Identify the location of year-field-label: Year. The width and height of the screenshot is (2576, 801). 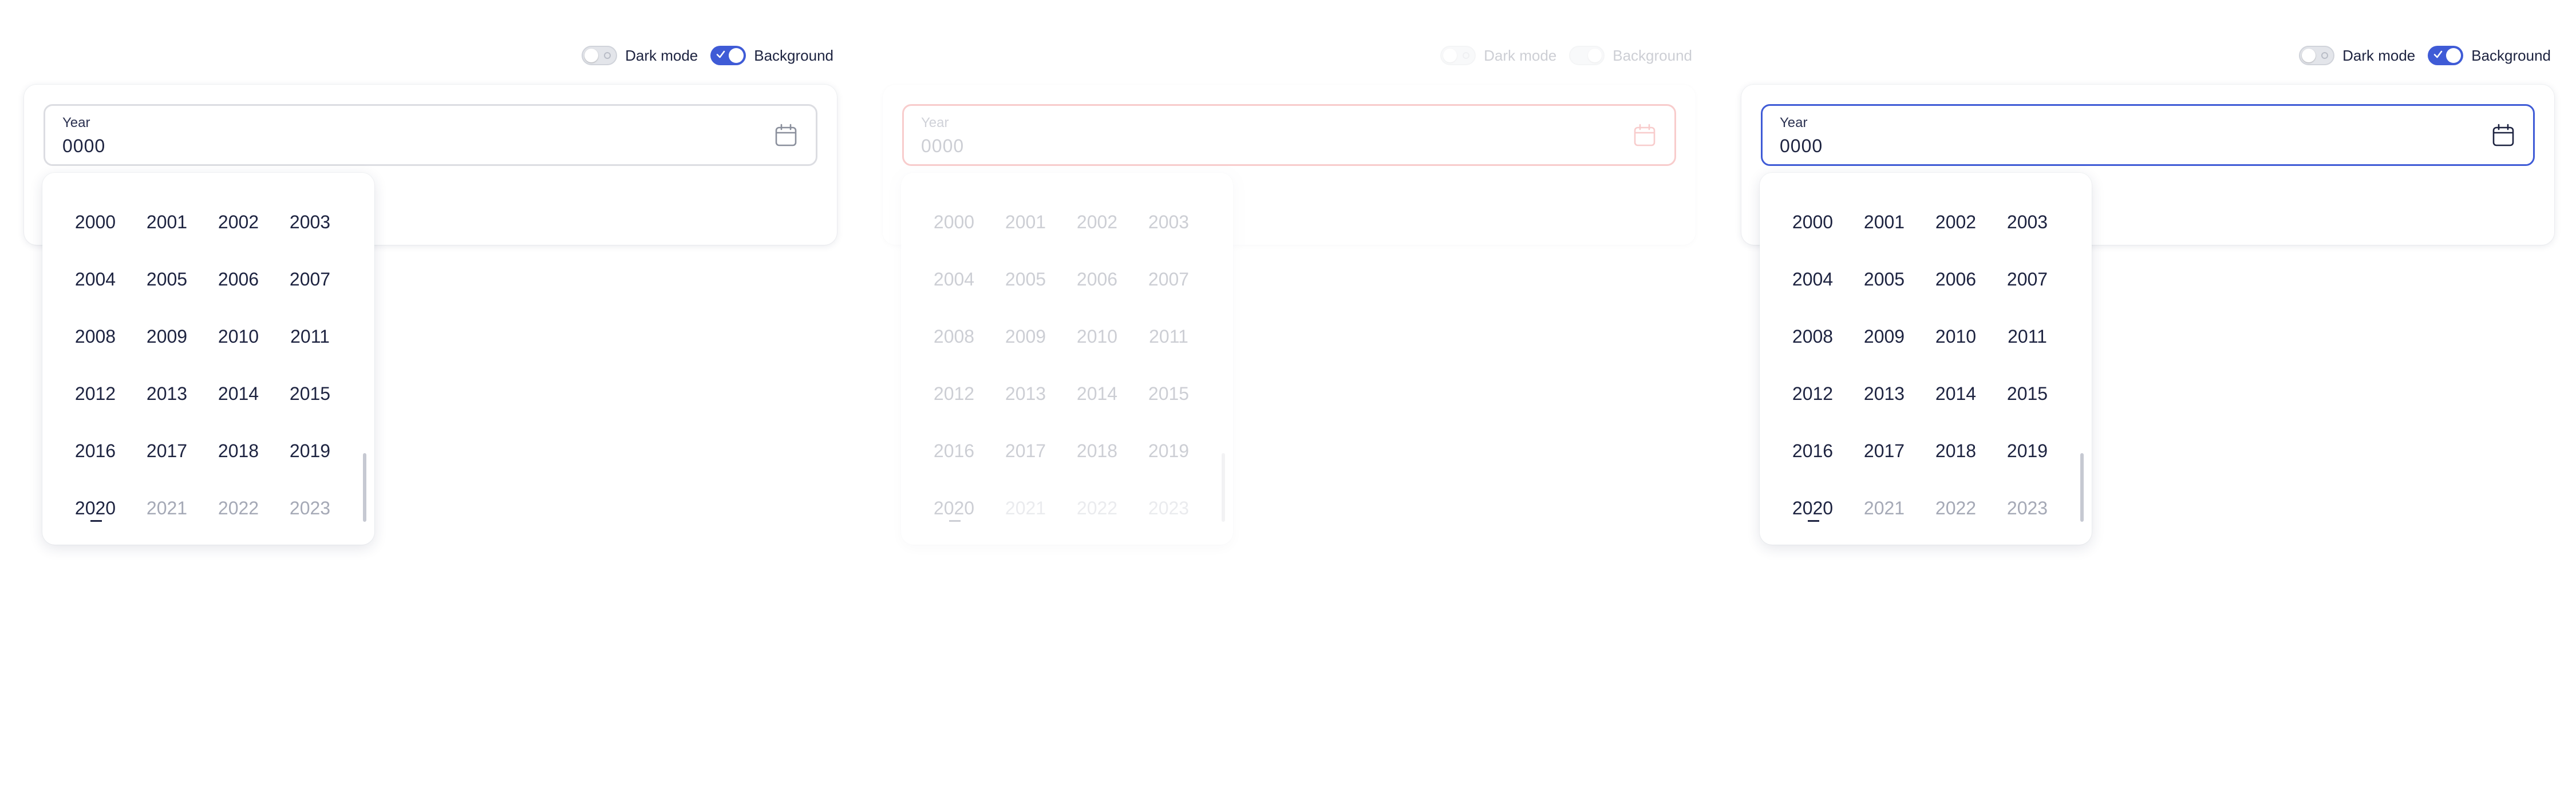
(935, 123).